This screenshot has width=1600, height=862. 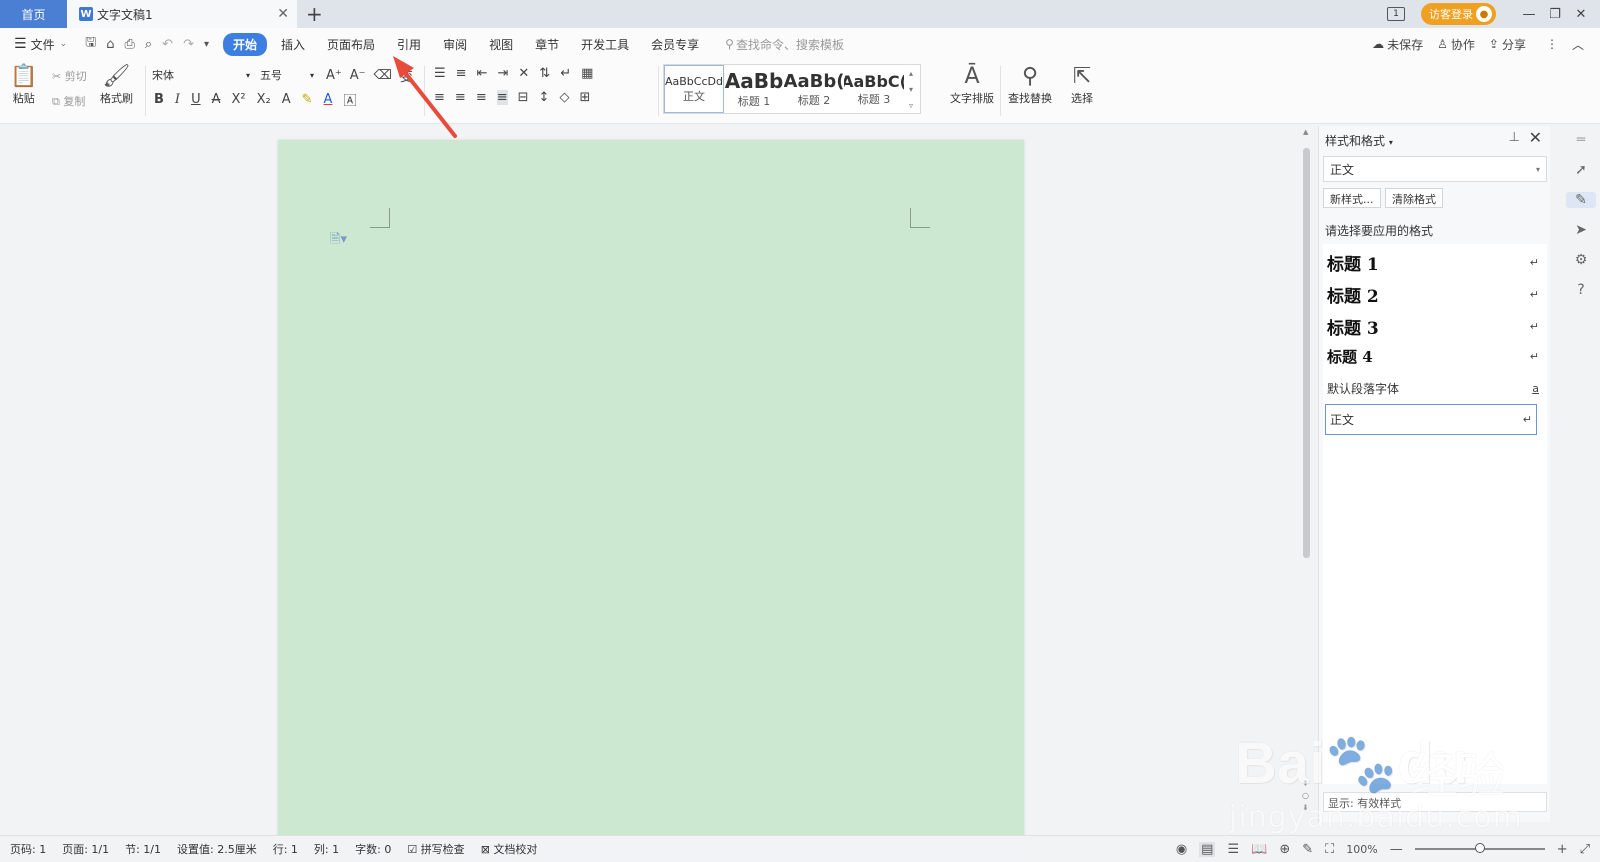 I want to click on rocket-icon: ➚, so click(x=1581, y=170).